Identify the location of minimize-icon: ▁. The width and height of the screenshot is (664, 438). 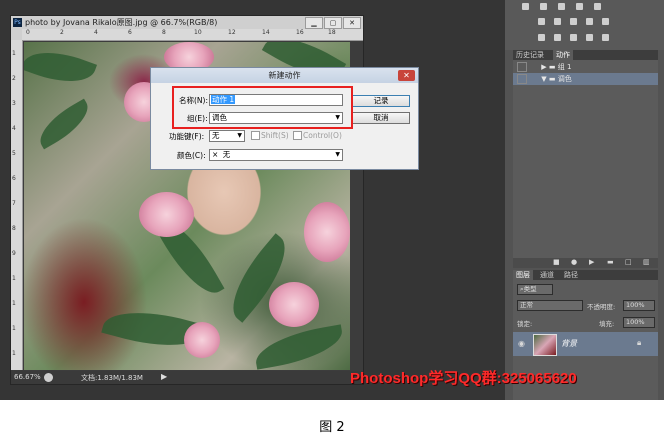
(314, 23).